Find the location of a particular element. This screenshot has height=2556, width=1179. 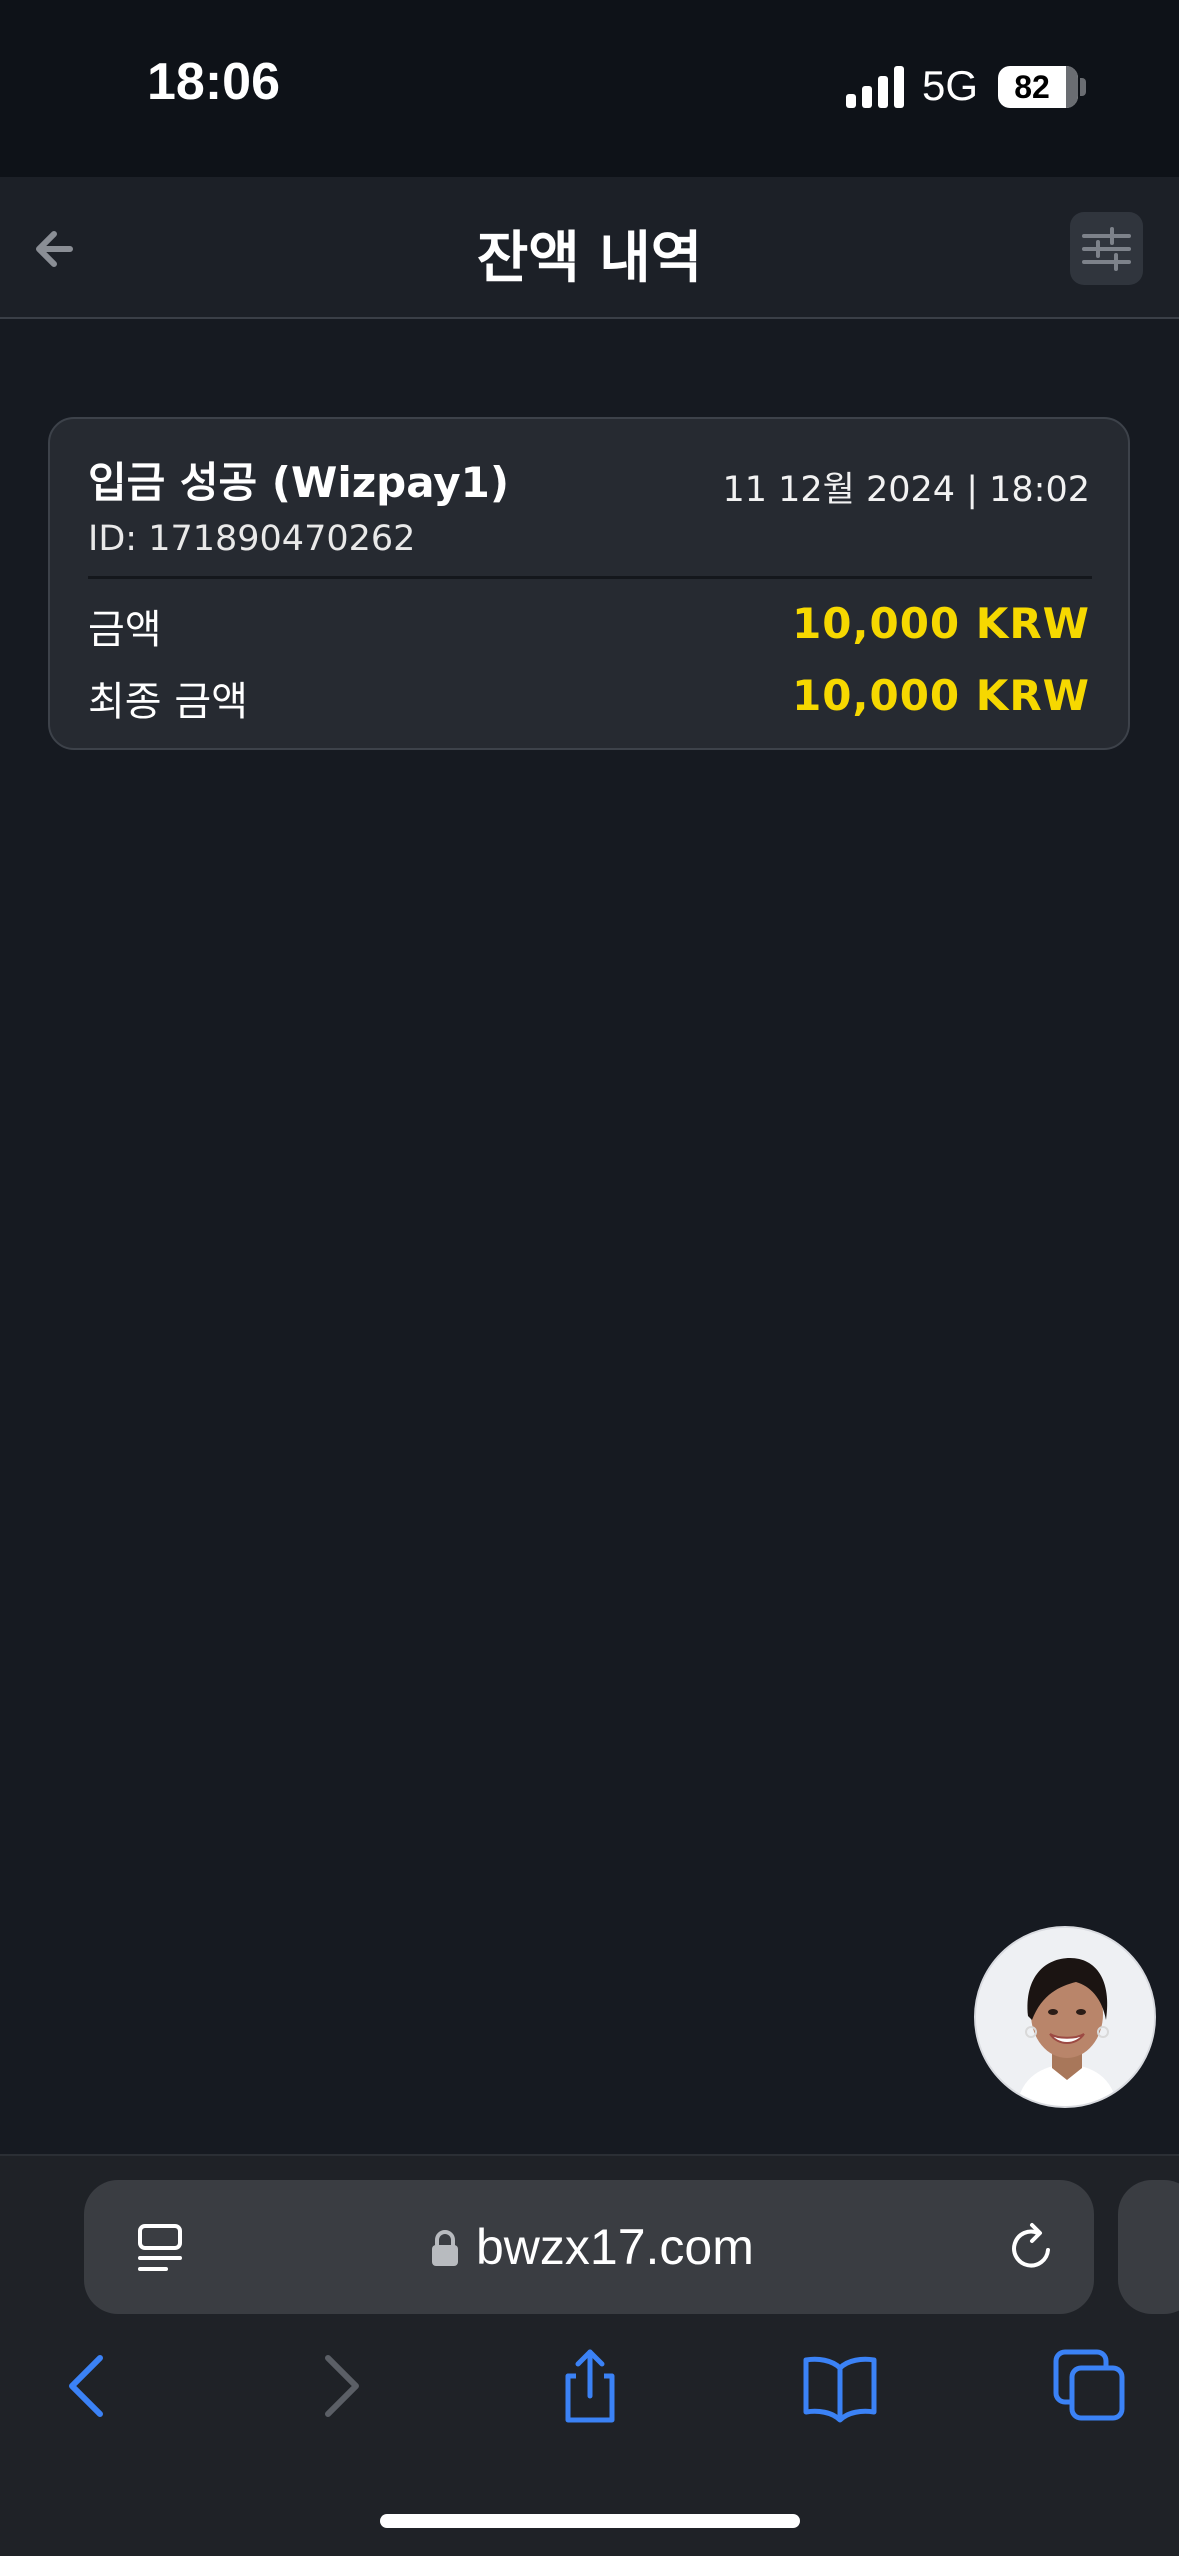

battery-level: 82 is located at coordinates (1032, 87).